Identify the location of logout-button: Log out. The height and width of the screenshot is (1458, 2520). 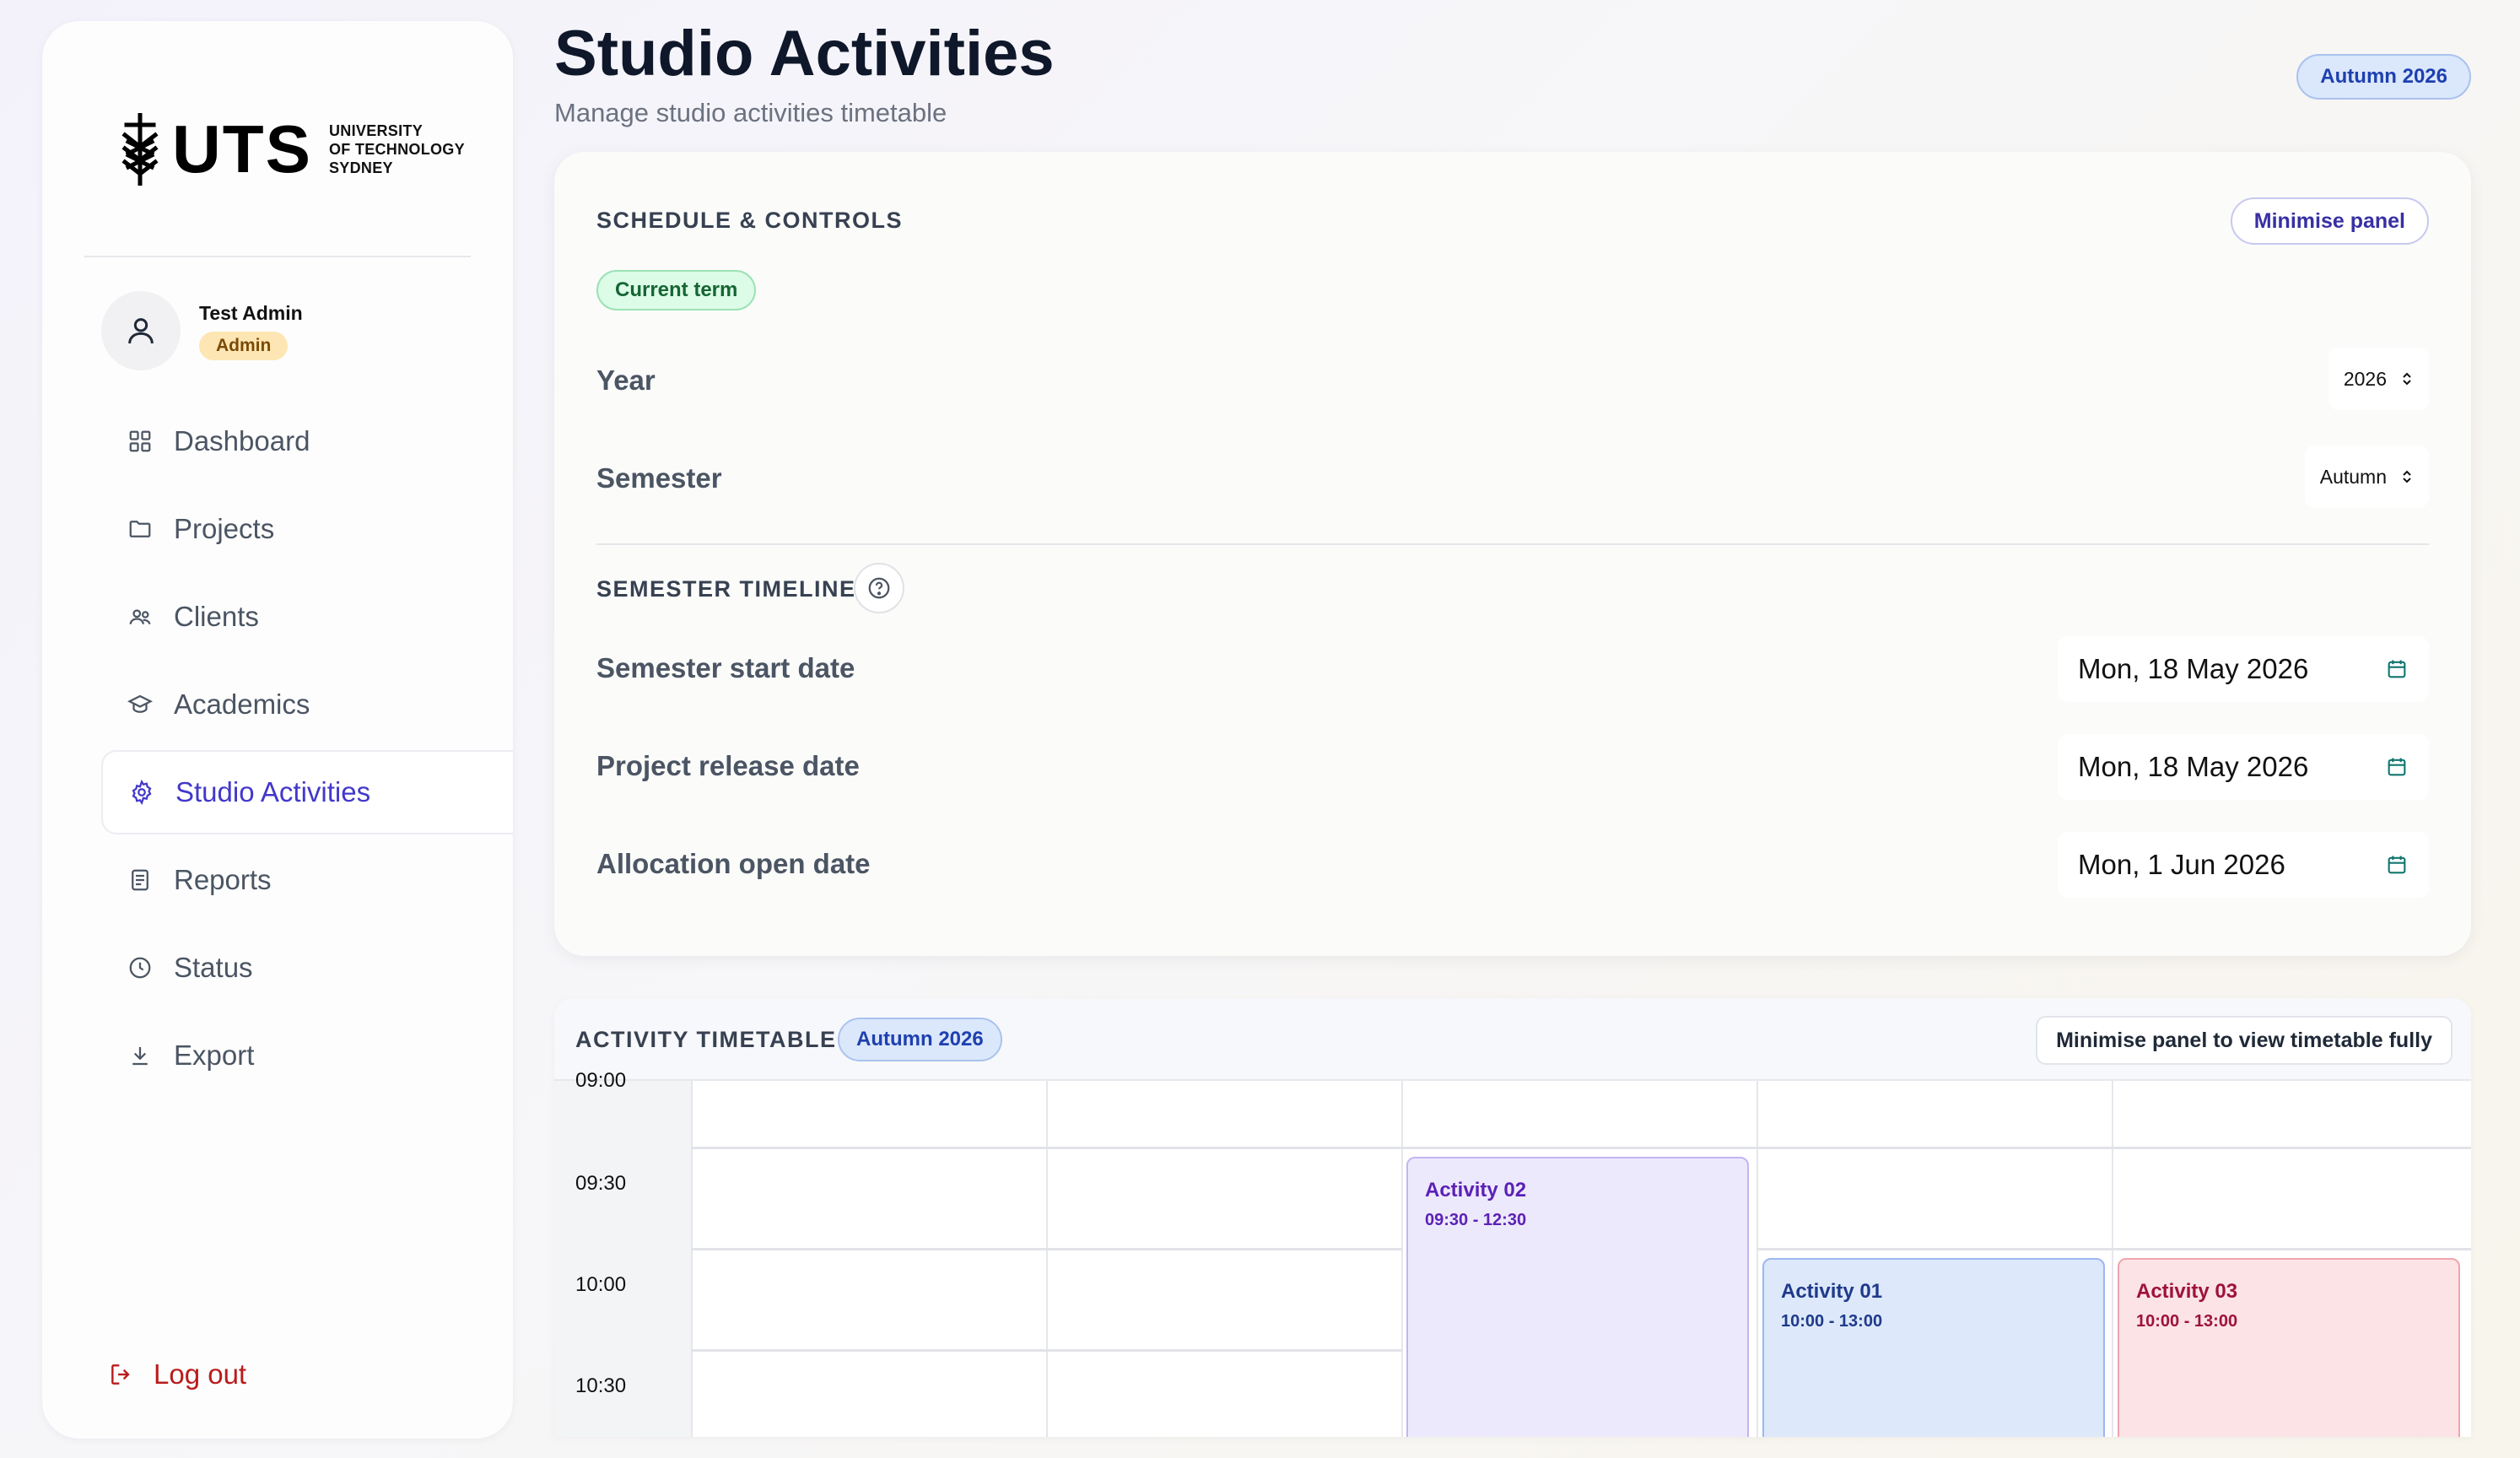
(177, 1374).